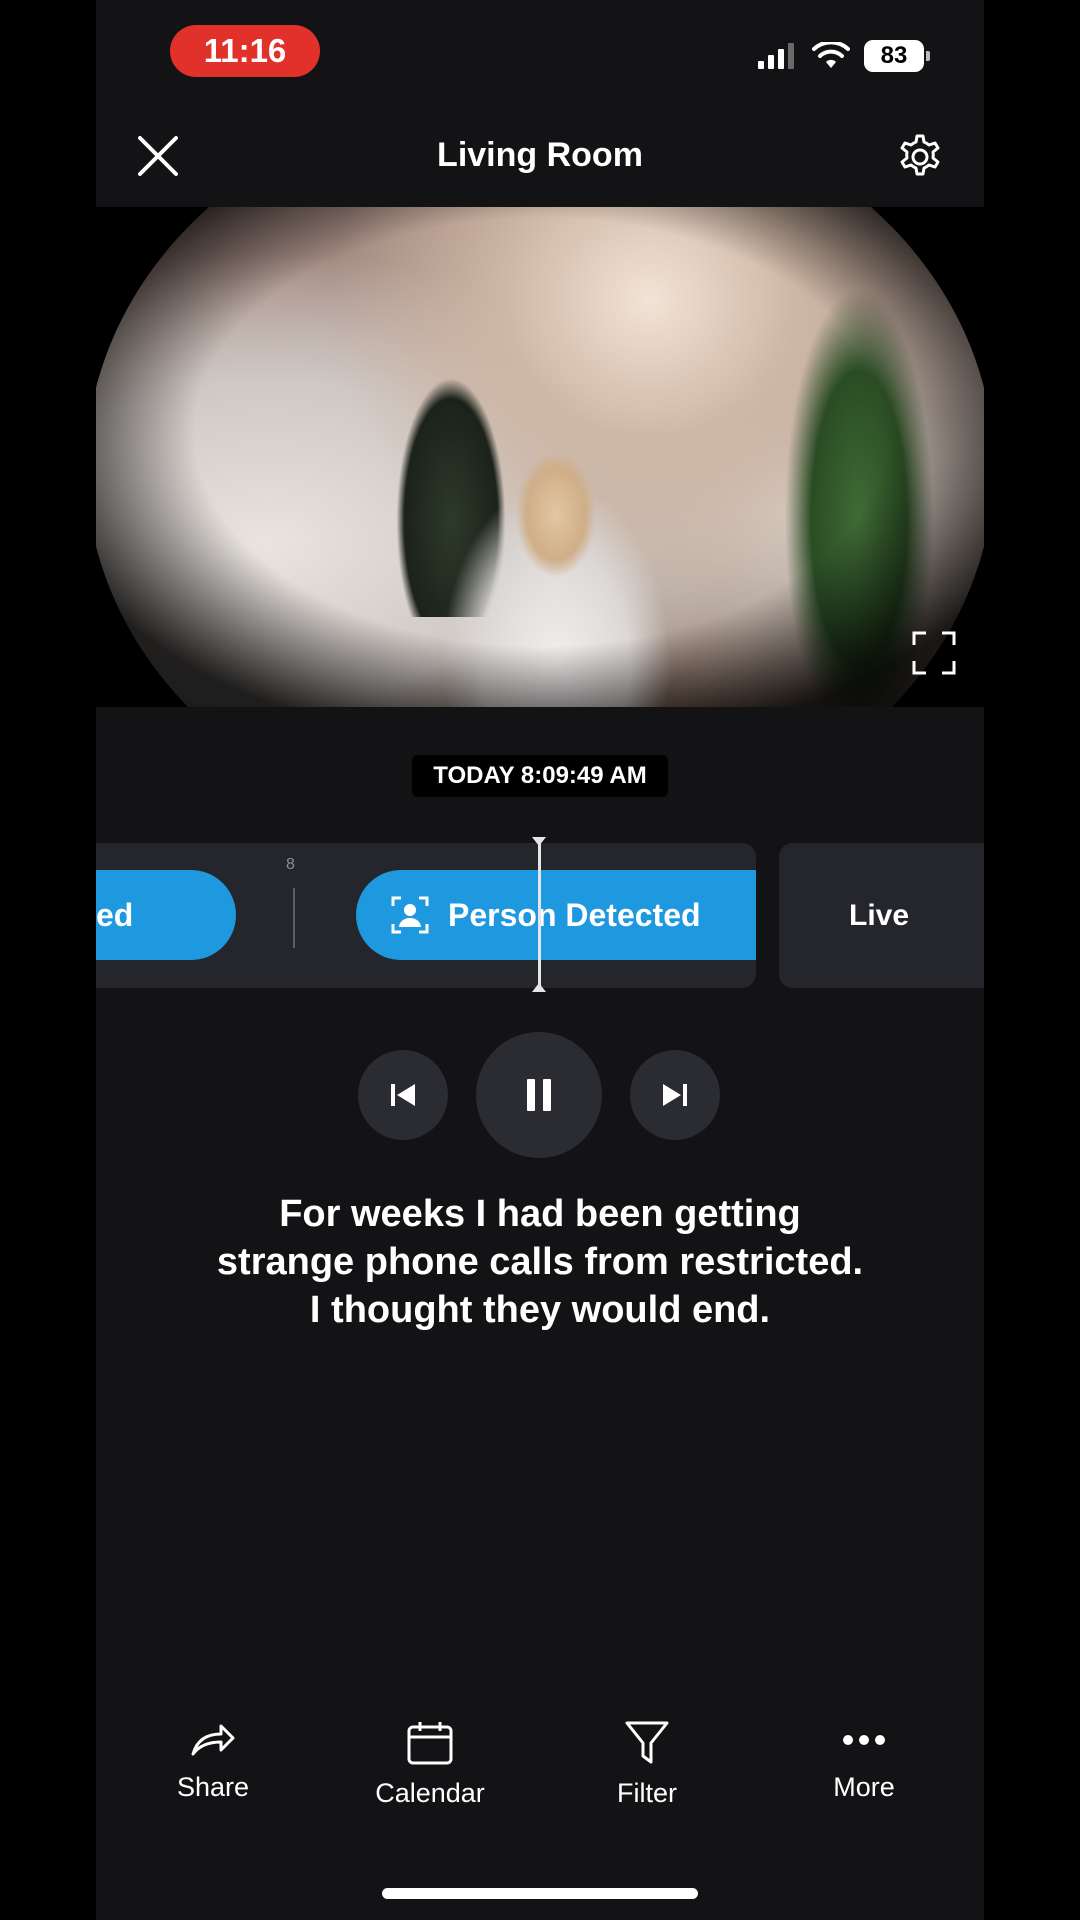 This screenshot has width=1080, height=1920. I want to click on previous-event-pill: ed, so click(166, 915).